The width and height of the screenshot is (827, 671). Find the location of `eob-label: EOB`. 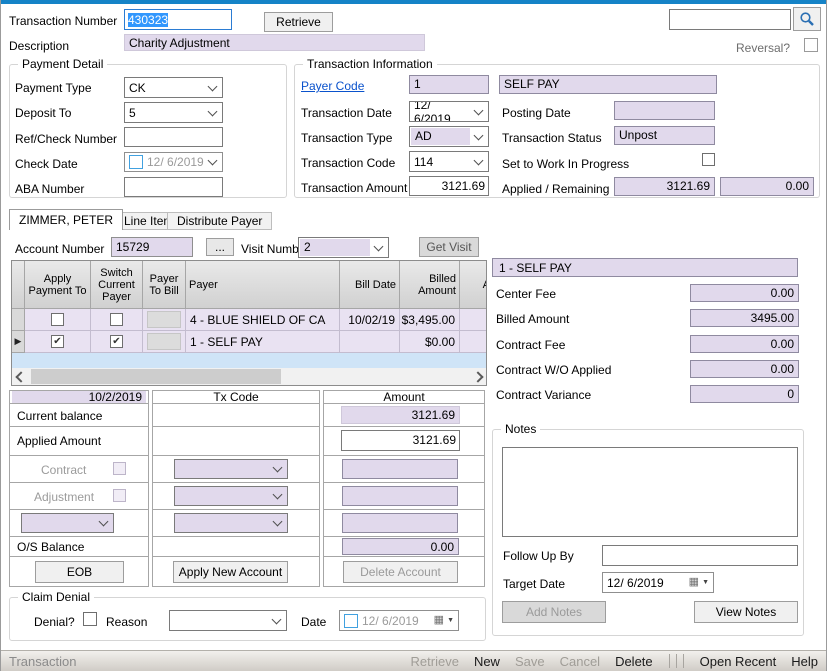

eob-label: EOB is located at coordinates (79, 572).